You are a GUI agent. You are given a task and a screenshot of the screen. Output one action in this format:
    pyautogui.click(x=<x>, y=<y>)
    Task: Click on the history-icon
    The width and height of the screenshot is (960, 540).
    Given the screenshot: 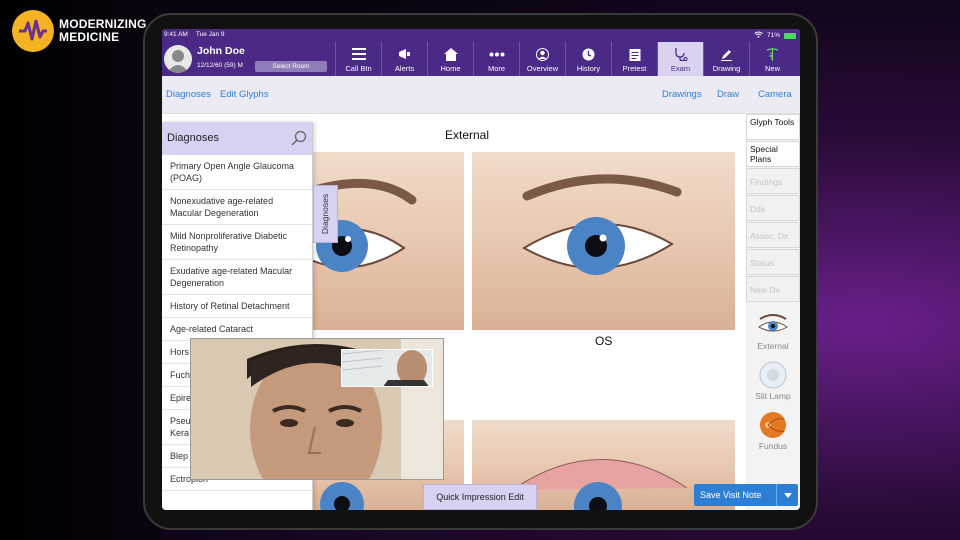 What is the action you would take?
    pyautogui.click(x=588, y=54)
    